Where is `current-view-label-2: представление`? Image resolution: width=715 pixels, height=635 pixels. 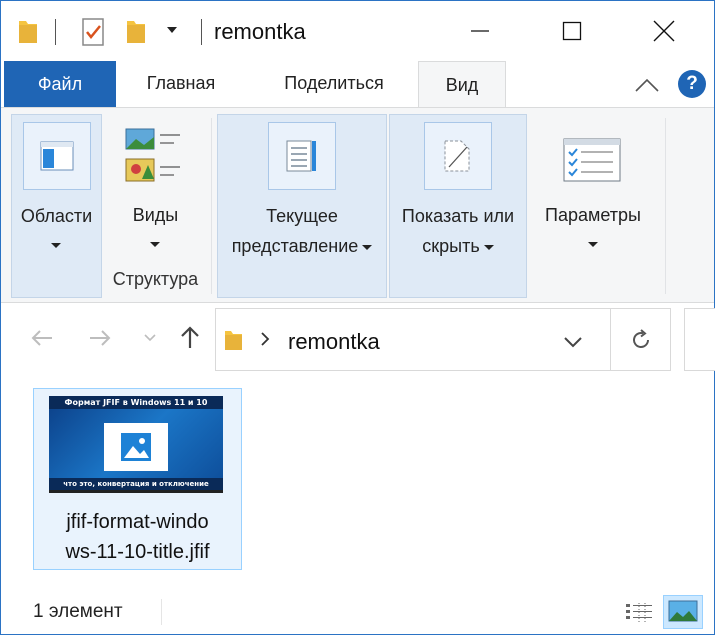 current-view-label-2: представление is located at coordinates (295, 246).